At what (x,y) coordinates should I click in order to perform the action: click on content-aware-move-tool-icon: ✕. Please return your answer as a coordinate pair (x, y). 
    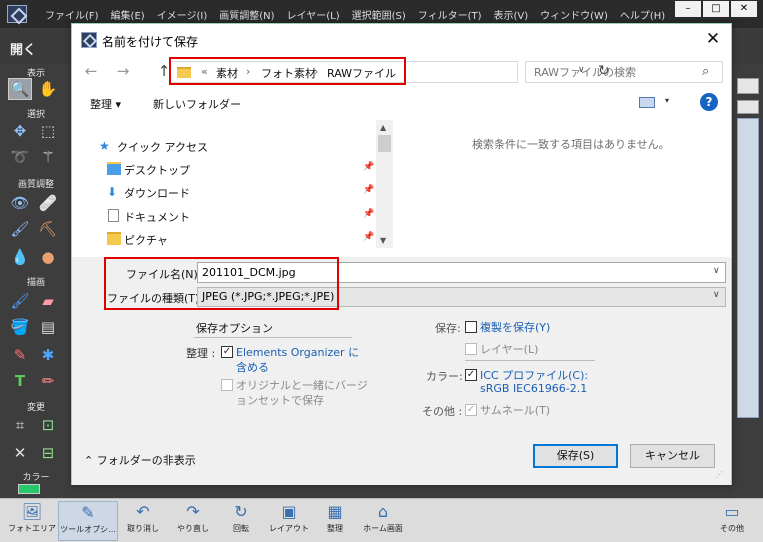
    Looking at the image, I should click on (20, 453).